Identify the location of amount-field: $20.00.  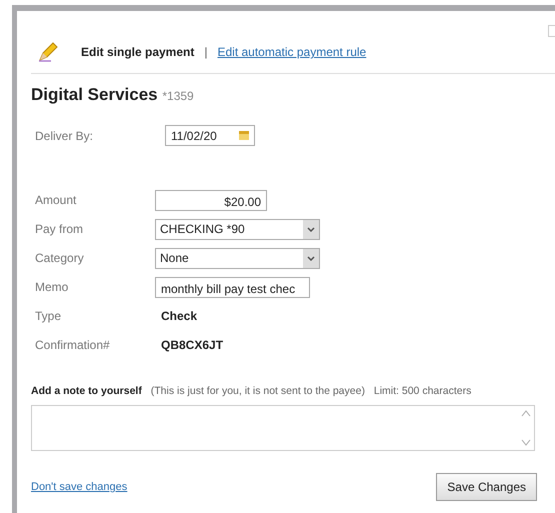
(211, 200).